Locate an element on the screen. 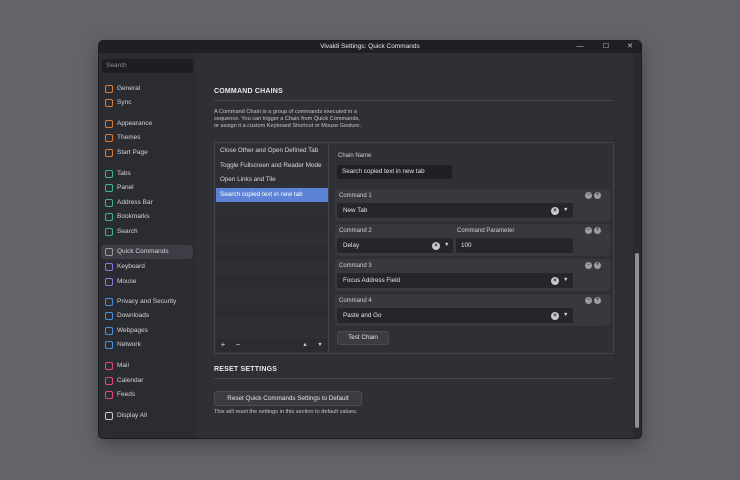 The image size is (740, 480). sidebar-item-panel: Panel is located at coordinates (147, 188).